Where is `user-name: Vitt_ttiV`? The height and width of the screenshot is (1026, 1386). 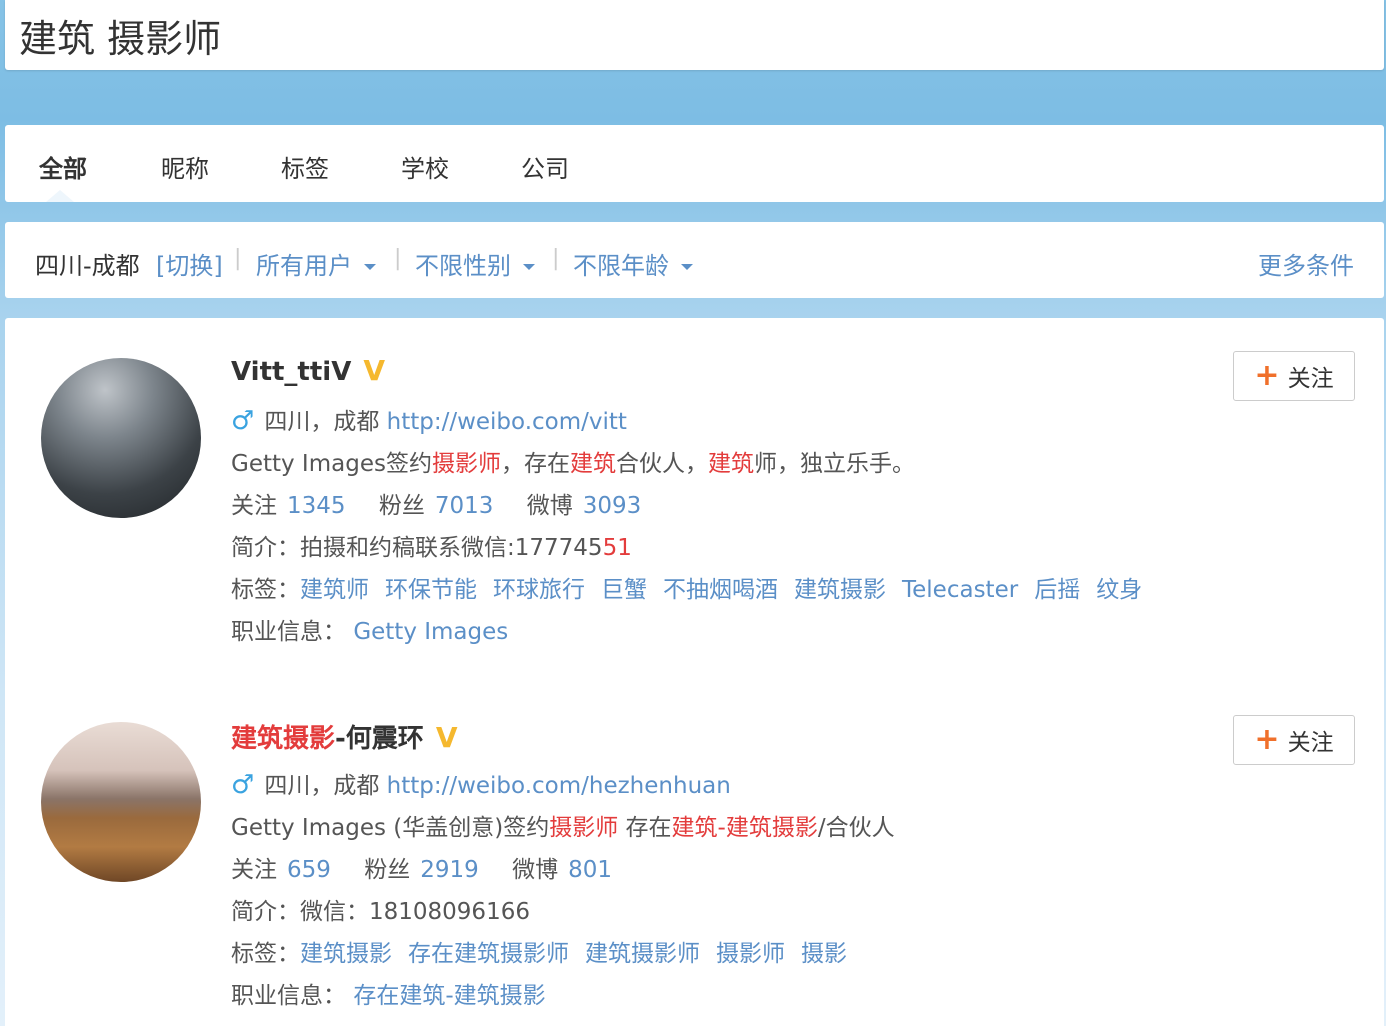 user-name: Vitt_ttiV is located at coordinates (291, 372).